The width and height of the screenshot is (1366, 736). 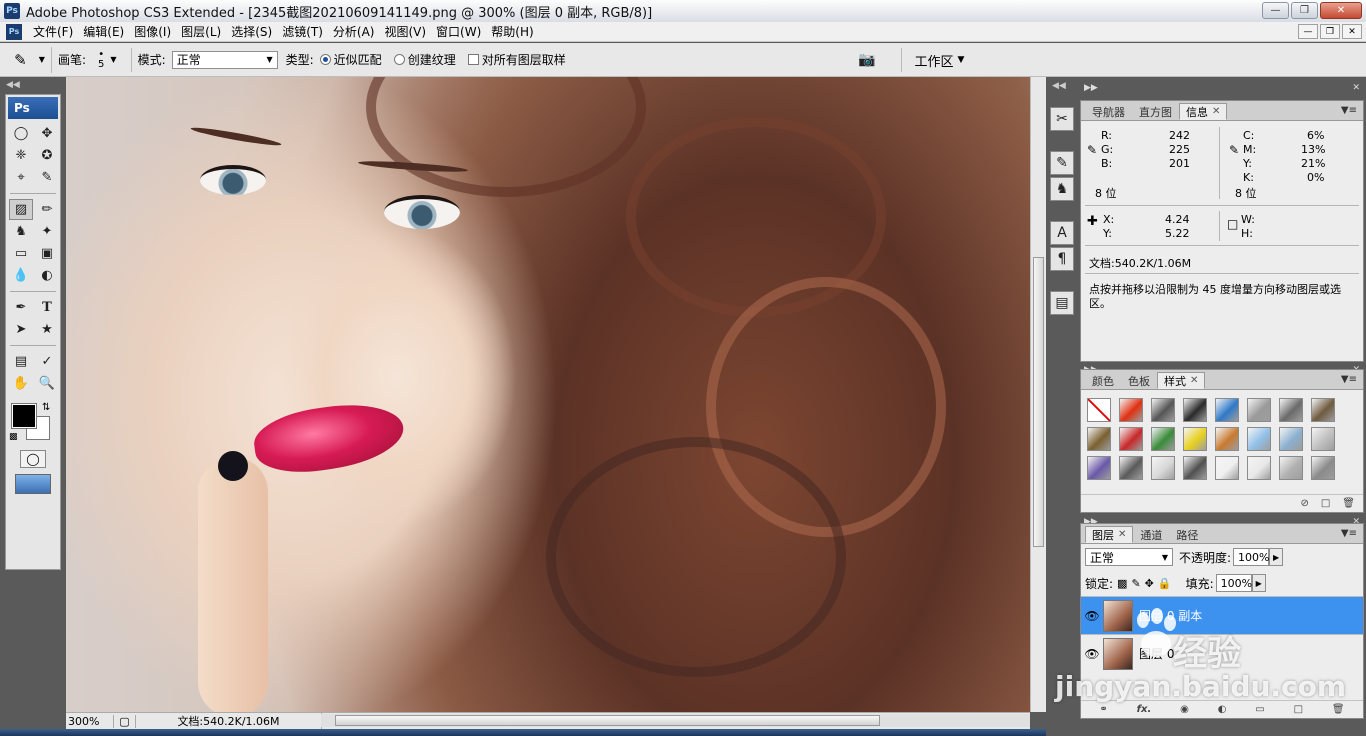 I want to click on sample-all-layers-checkbox: 对所有图层取样, so click(x=516, y=59).